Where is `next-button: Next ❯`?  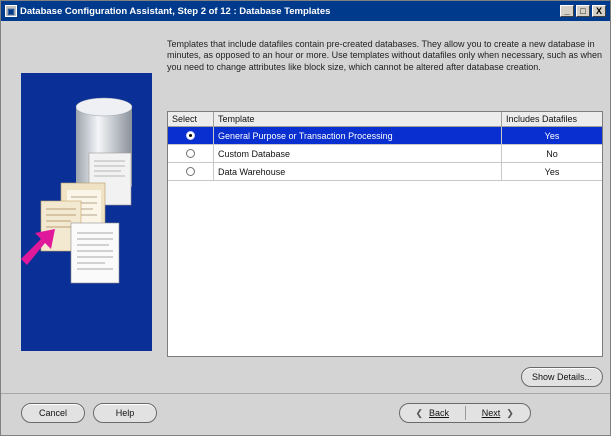
next-button: Next ❯ is located at coordinates (498, 413).